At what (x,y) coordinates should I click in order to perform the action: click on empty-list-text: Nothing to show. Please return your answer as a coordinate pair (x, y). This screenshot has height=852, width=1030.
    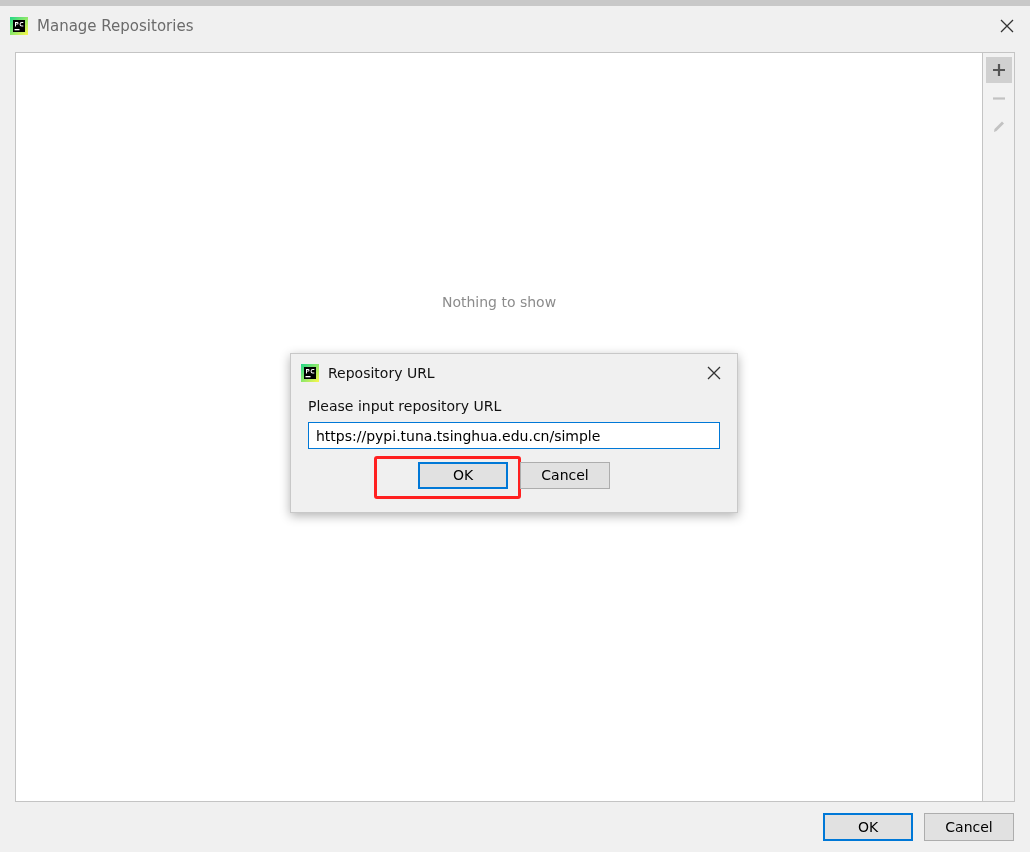
    Looking at the image, I should click on (499, 302).